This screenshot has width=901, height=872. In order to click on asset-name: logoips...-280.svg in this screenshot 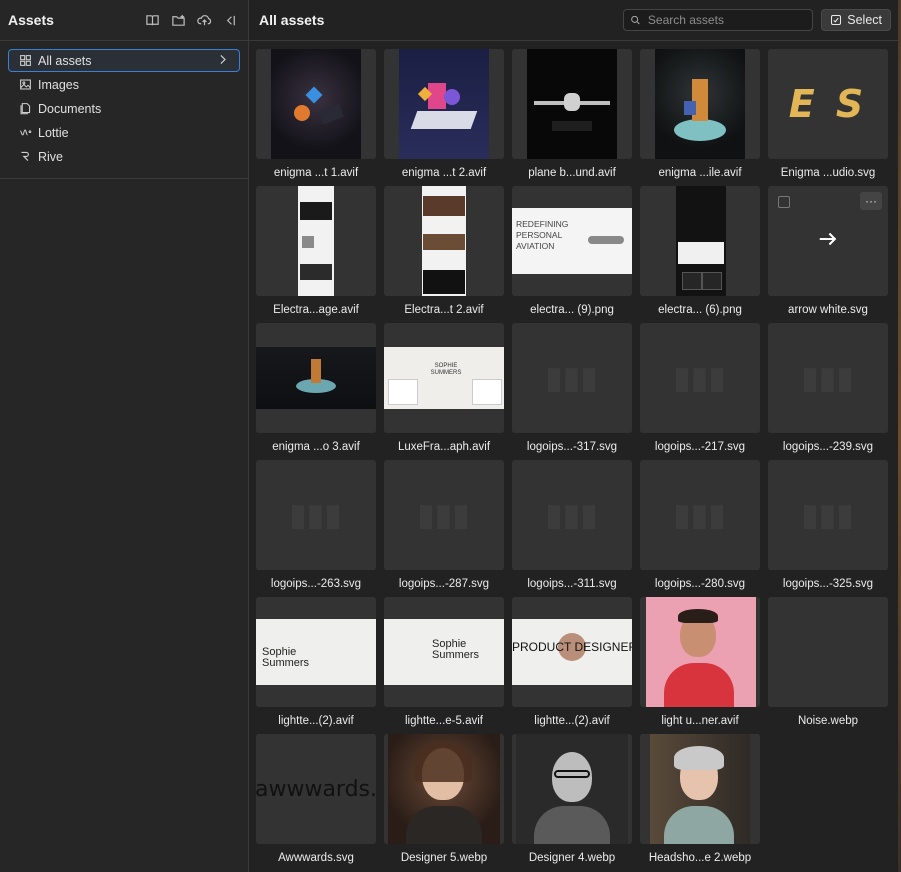, I will do `click(700, 583)`.